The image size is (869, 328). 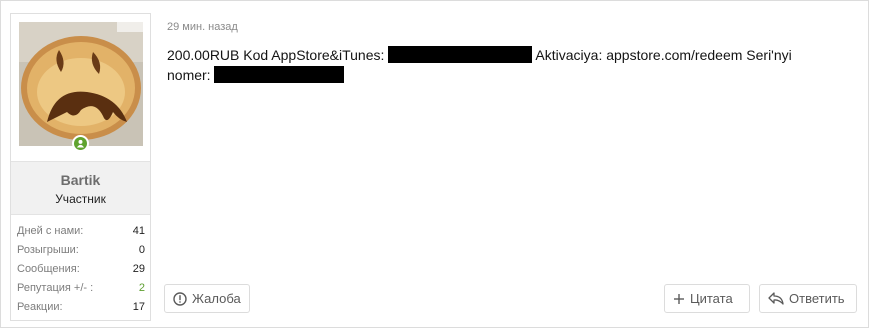 I want to click on redacted-code, so click(x=460, y=54).